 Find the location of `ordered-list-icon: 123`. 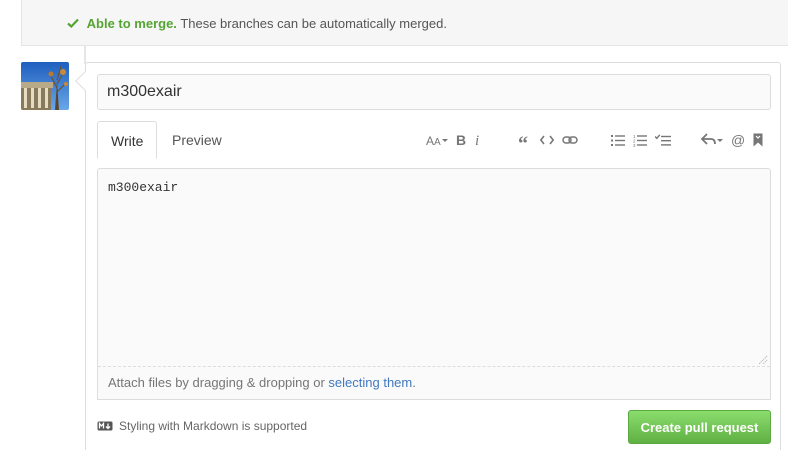

ordered-list-icon: 123 is located at coordinates (640, 140).